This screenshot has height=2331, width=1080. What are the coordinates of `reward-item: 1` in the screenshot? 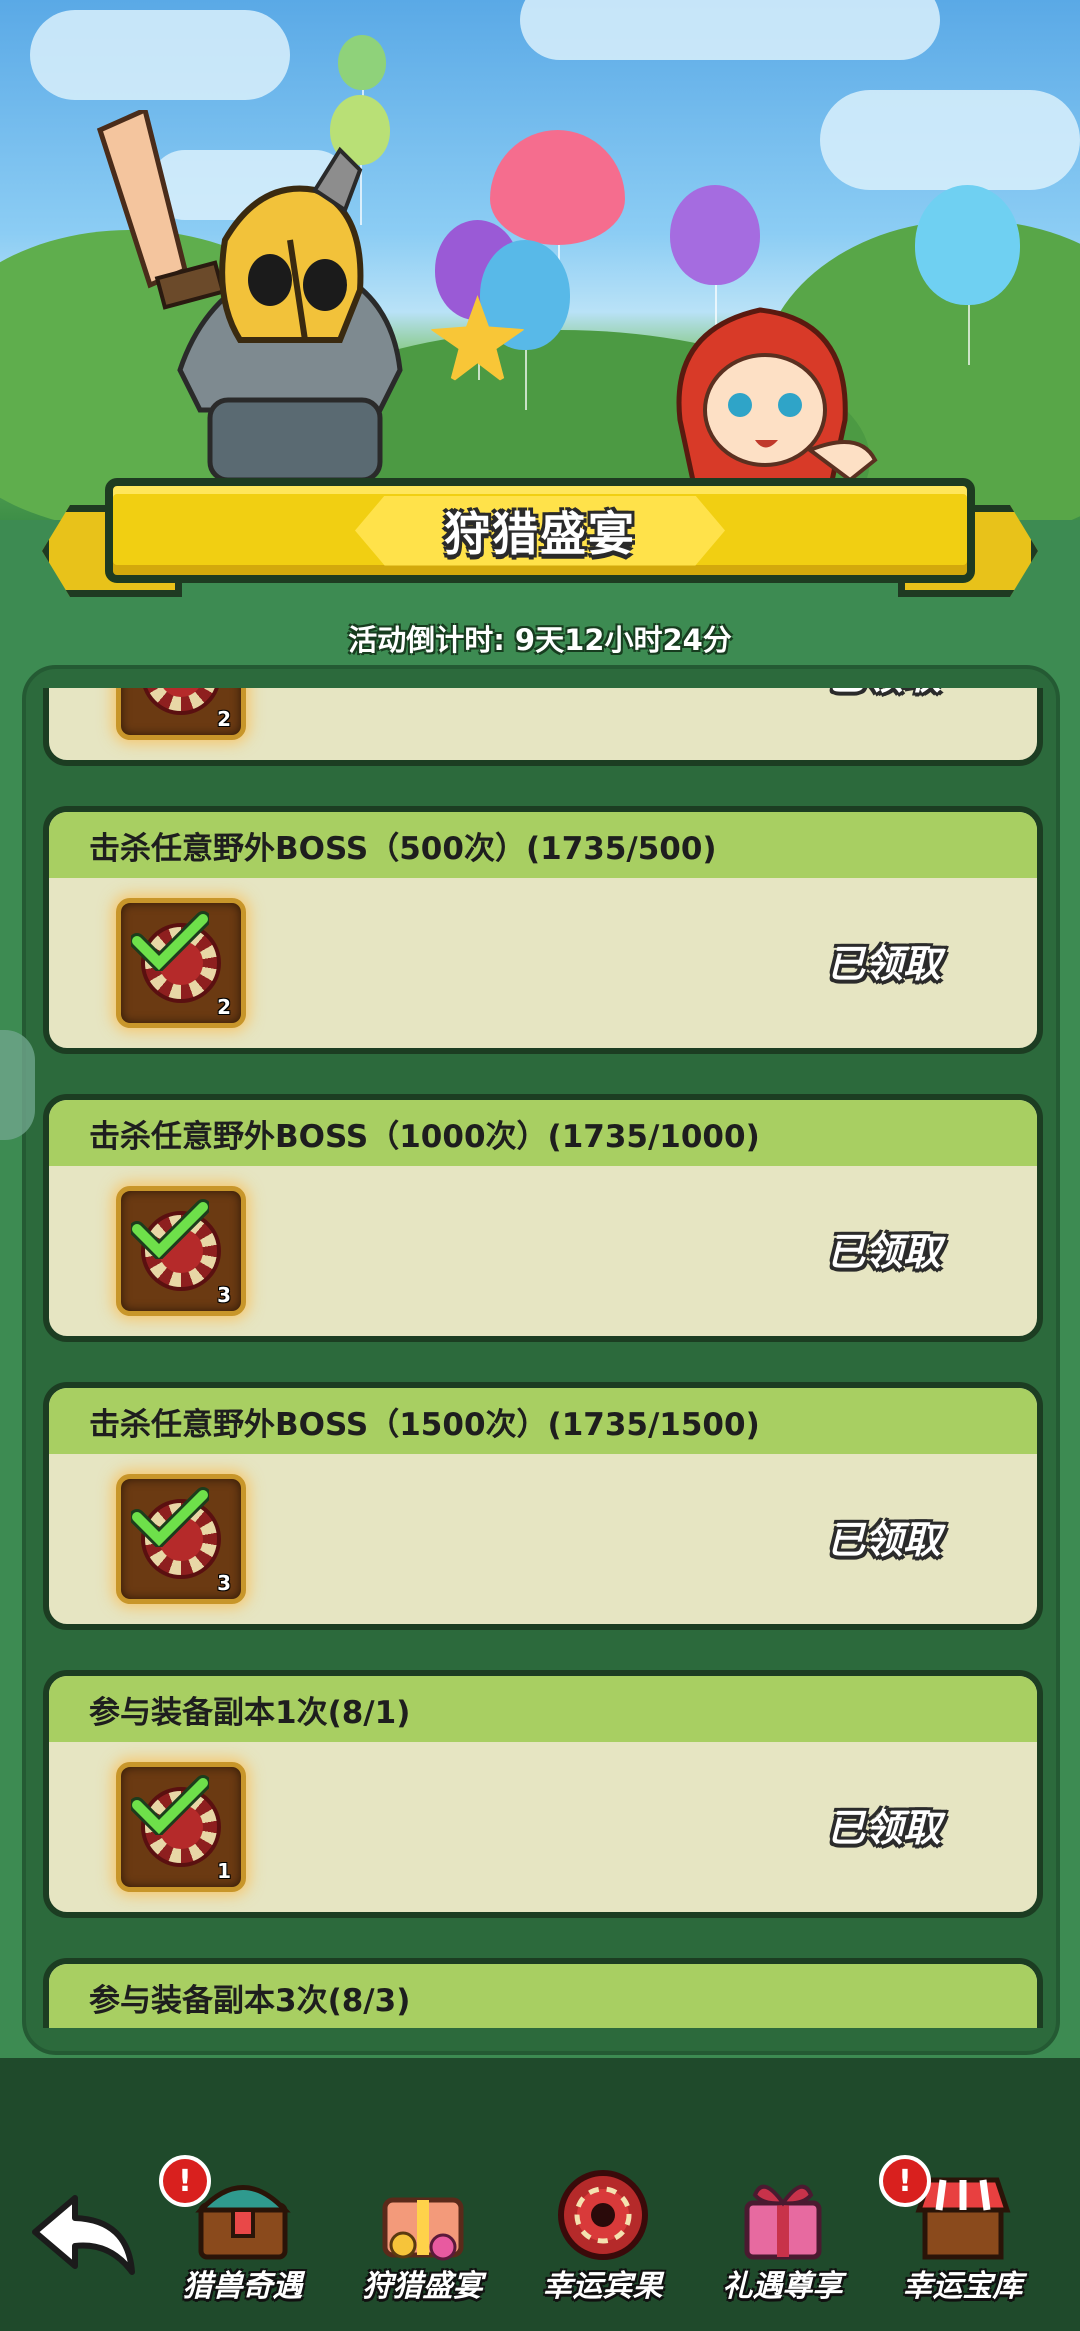 It's located at (181, 1827).